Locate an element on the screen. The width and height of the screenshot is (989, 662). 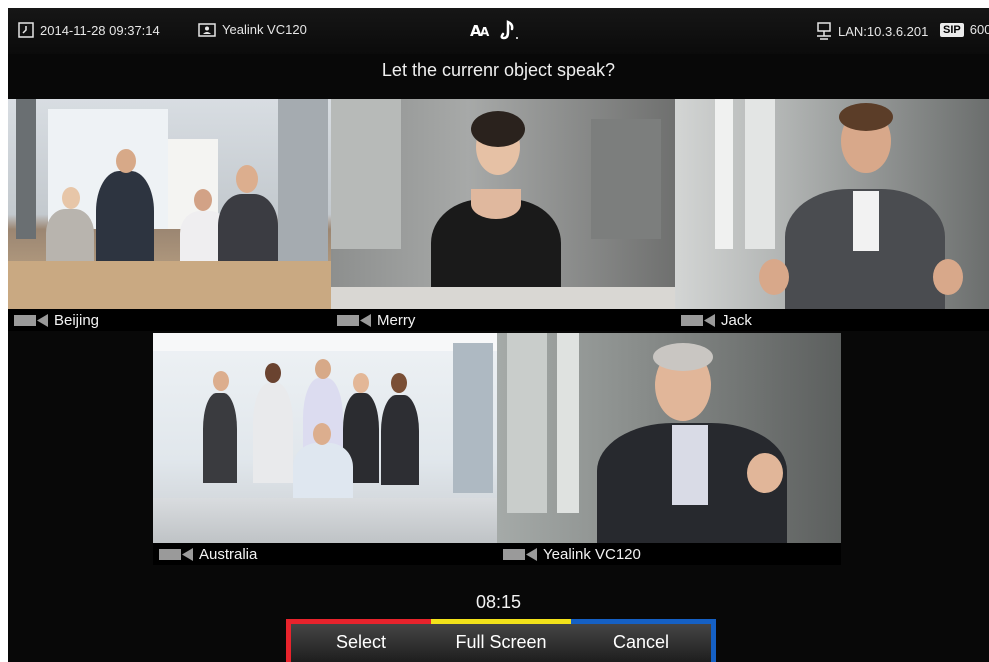
cancel-button: Cancel is located at coordinates (643, 640).